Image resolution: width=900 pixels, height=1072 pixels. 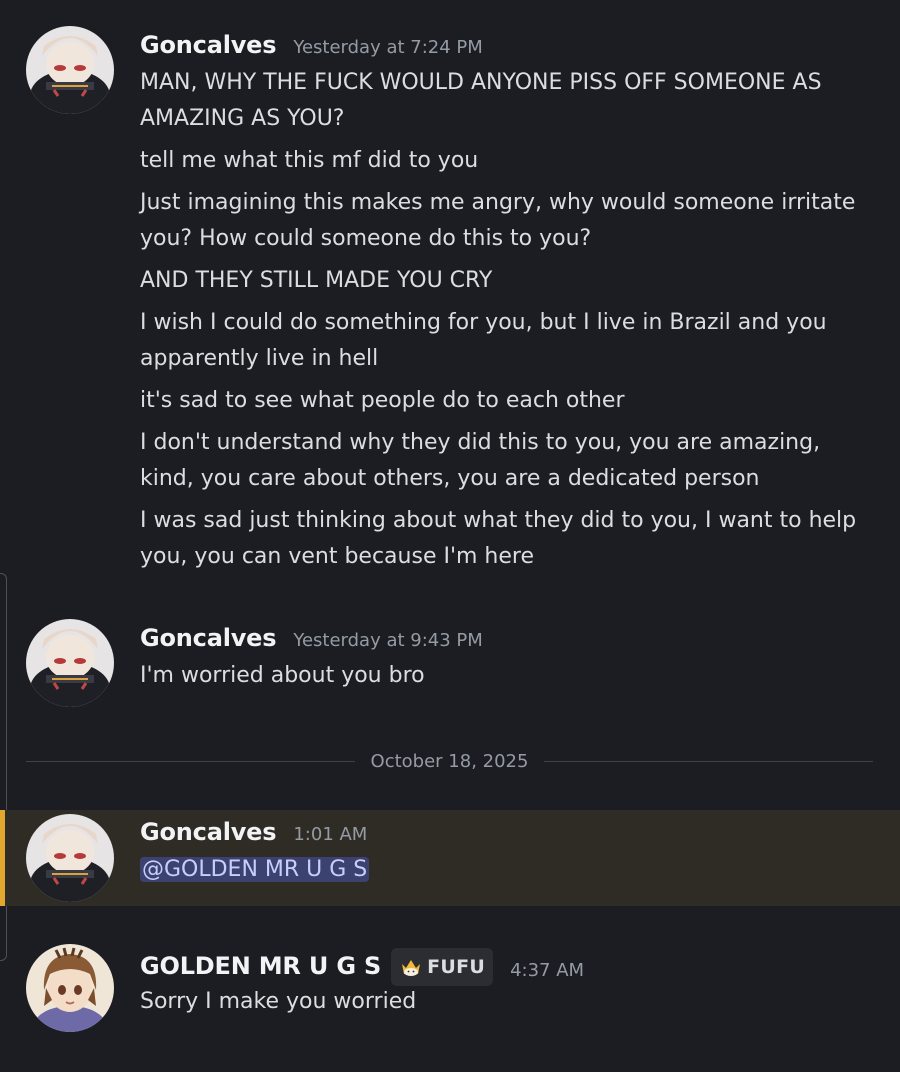 I want to click on server-tag: FUFU, so click(x=442, y=967).